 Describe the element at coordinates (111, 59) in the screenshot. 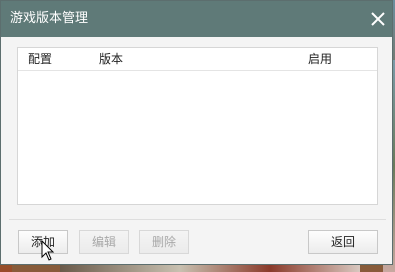

I see `column-header-version: 版本` at that location.